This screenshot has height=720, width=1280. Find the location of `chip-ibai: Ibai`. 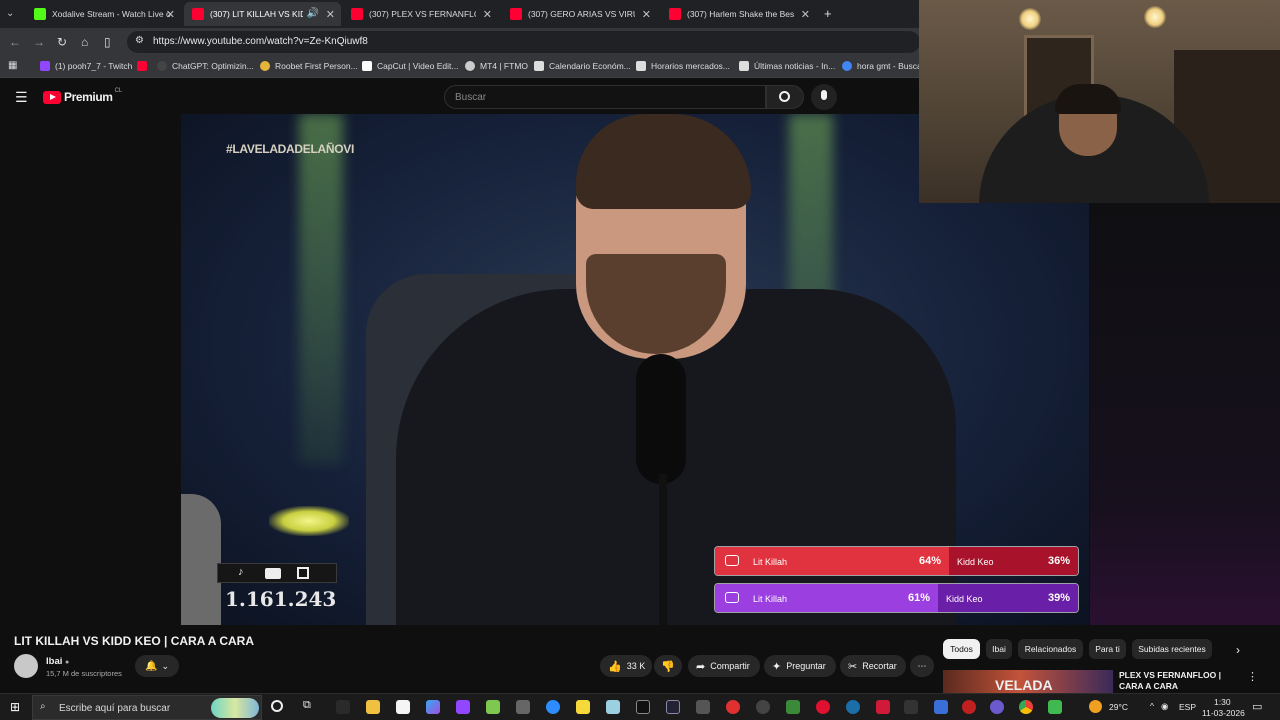

chip-ibai: Ibai is located at coordinates (999, 649).